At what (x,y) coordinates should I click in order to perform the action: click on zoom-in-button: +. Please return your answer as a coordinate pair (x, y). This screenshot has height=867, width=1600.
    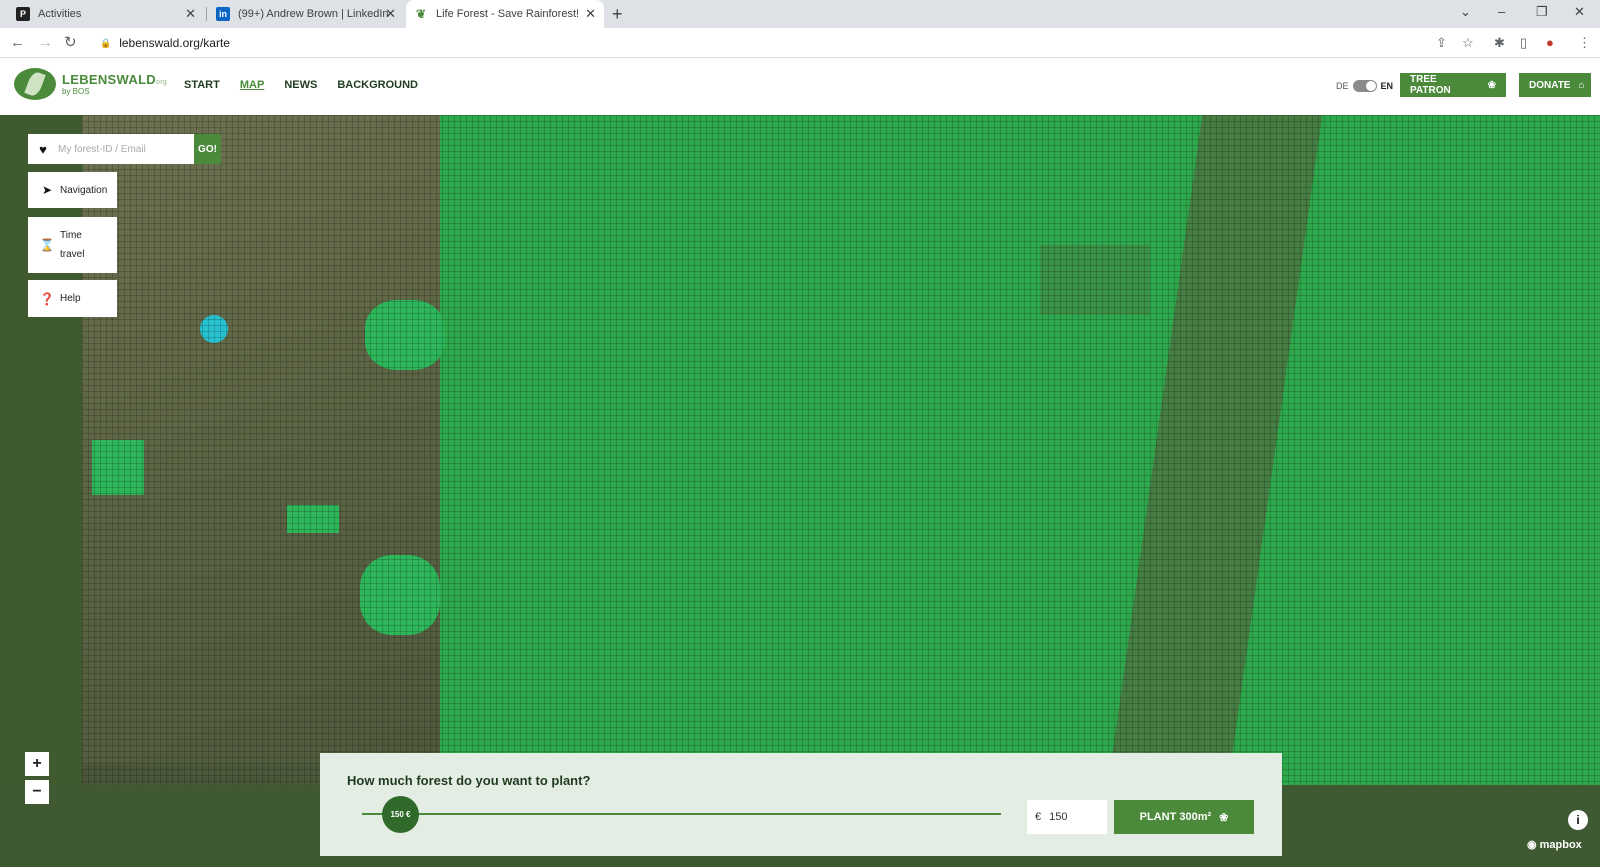
    Looking at the image, I should click on (37, 764).